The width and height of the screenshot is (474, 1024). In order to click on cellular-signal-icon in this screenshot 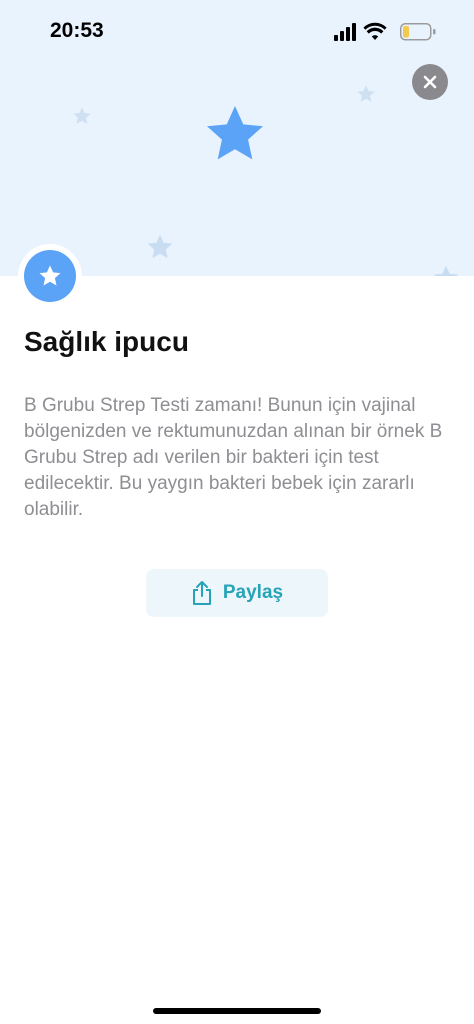, I will do `click(345, 32)`.